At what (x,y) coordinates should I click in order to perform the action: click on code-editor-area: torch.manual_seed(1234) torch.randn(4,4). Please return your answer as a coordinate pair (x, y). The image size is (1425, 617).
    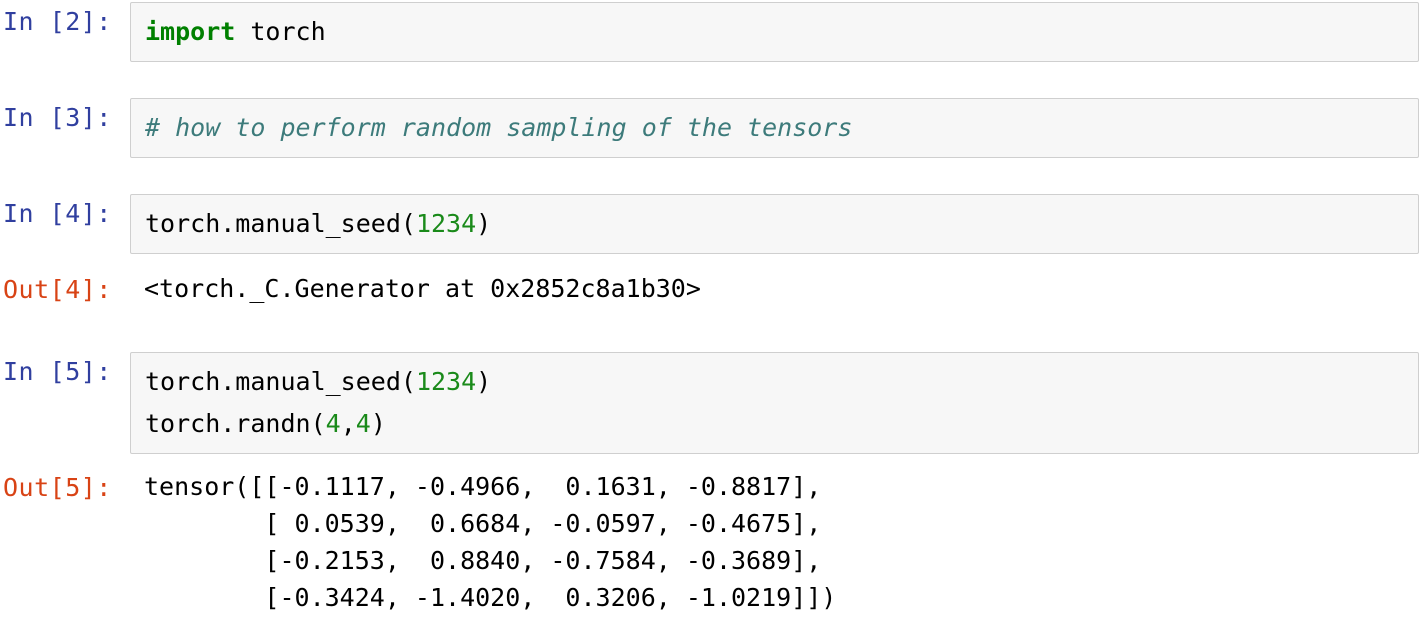
    Looking at the image, I should click on (774, 403).